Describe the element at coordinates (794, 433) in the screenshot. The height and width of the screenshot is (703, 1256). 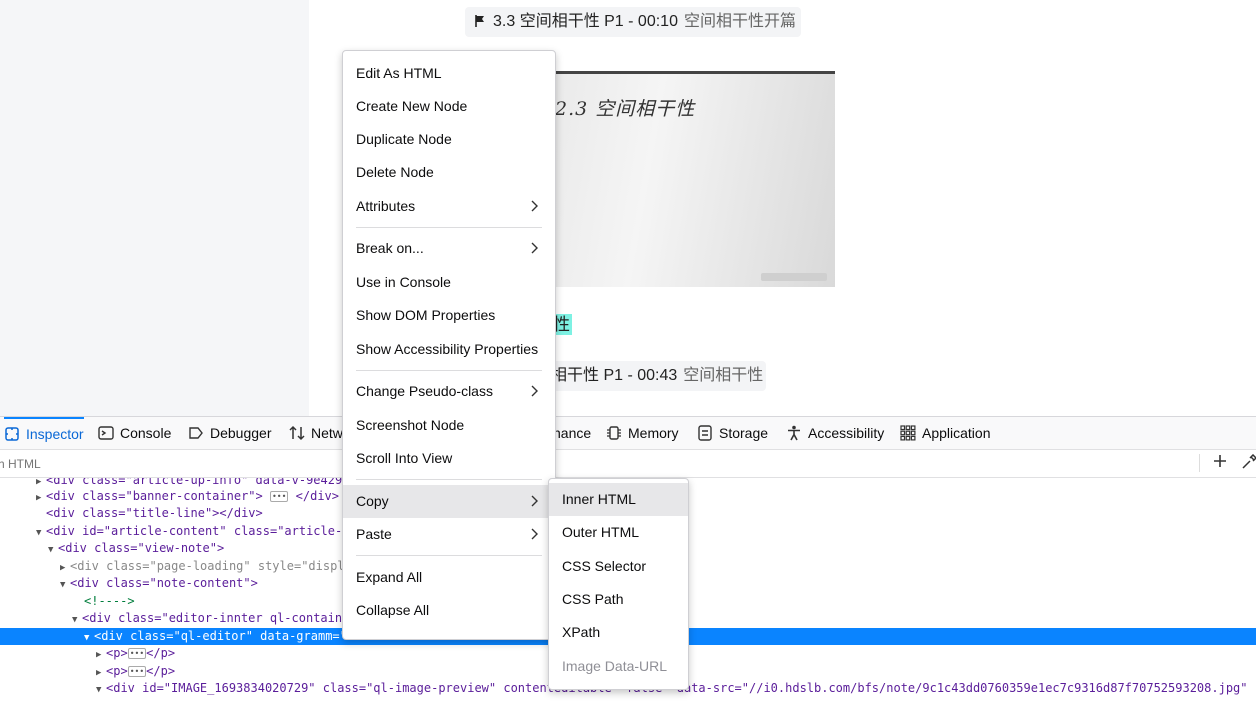
I see `accessibility-icon` at that location.